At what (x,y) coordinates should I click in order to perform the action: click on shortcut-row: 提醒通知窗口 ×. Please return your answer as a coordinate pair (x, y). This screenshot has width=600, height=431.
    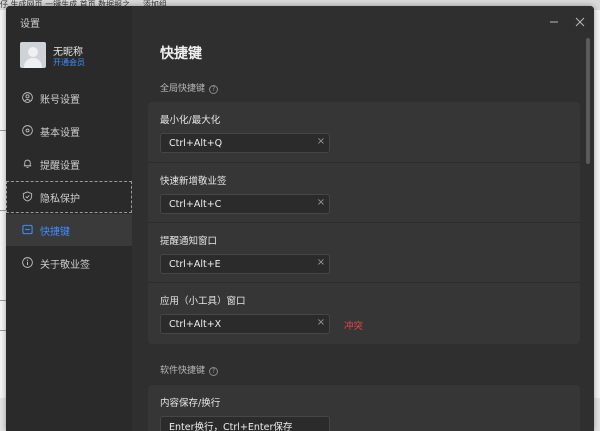
    Looking at the image, I should click on (364, 252).